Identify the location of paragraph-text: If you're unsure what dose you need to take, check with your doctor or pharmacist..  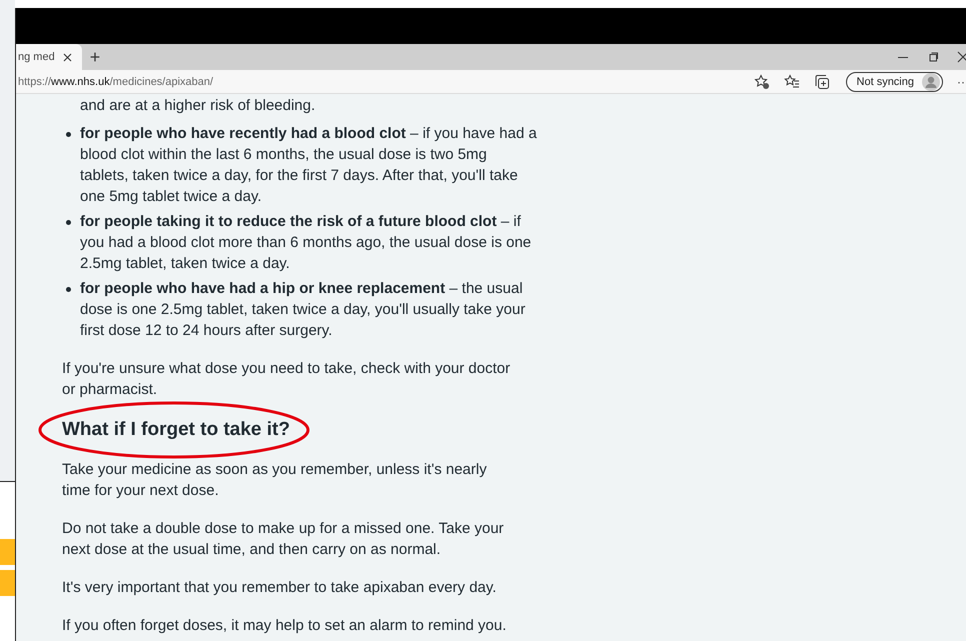
(287, 379).